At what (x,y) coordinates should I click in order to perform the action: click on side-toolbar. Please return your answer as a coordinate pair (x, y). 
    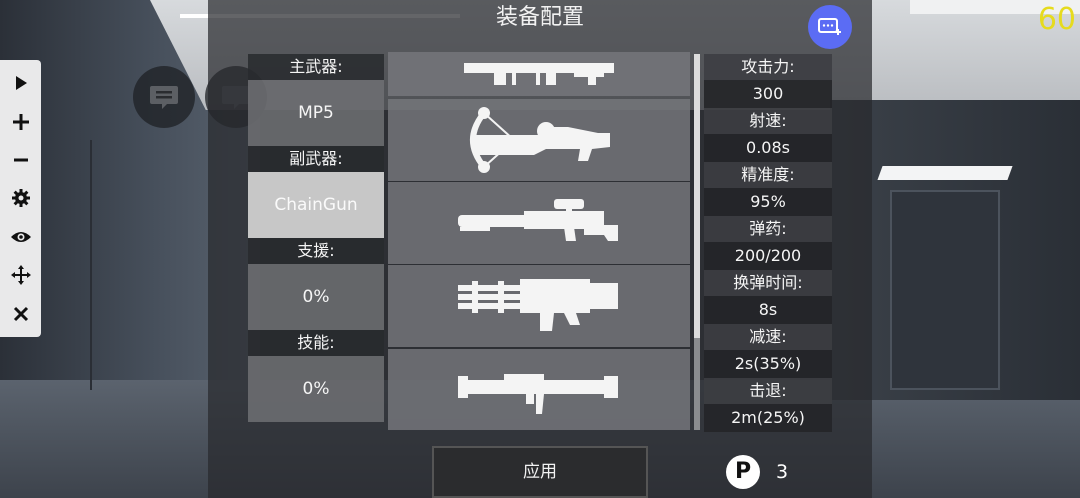
    Looking at the image, I should click on (20, 198).